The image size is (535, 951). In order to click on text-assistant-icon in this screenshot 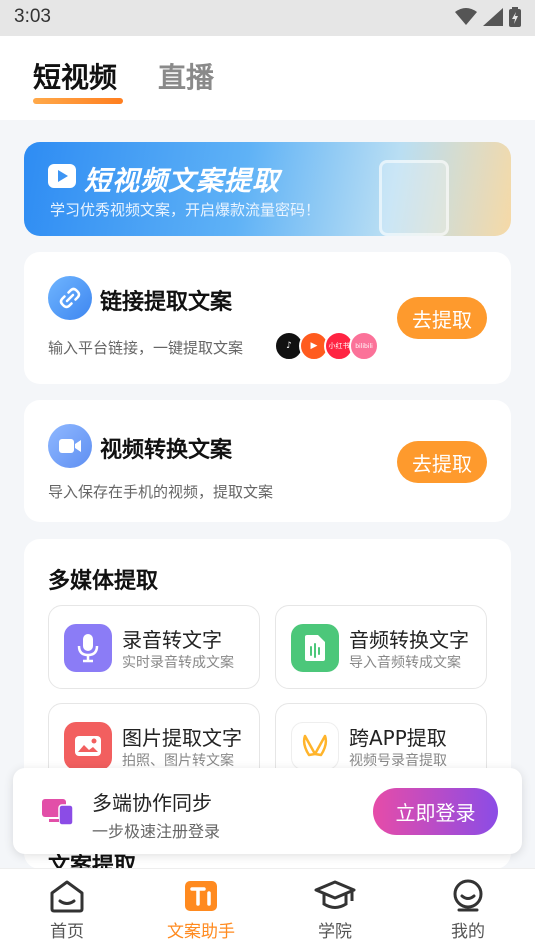, I will do `click(201, 896)`.